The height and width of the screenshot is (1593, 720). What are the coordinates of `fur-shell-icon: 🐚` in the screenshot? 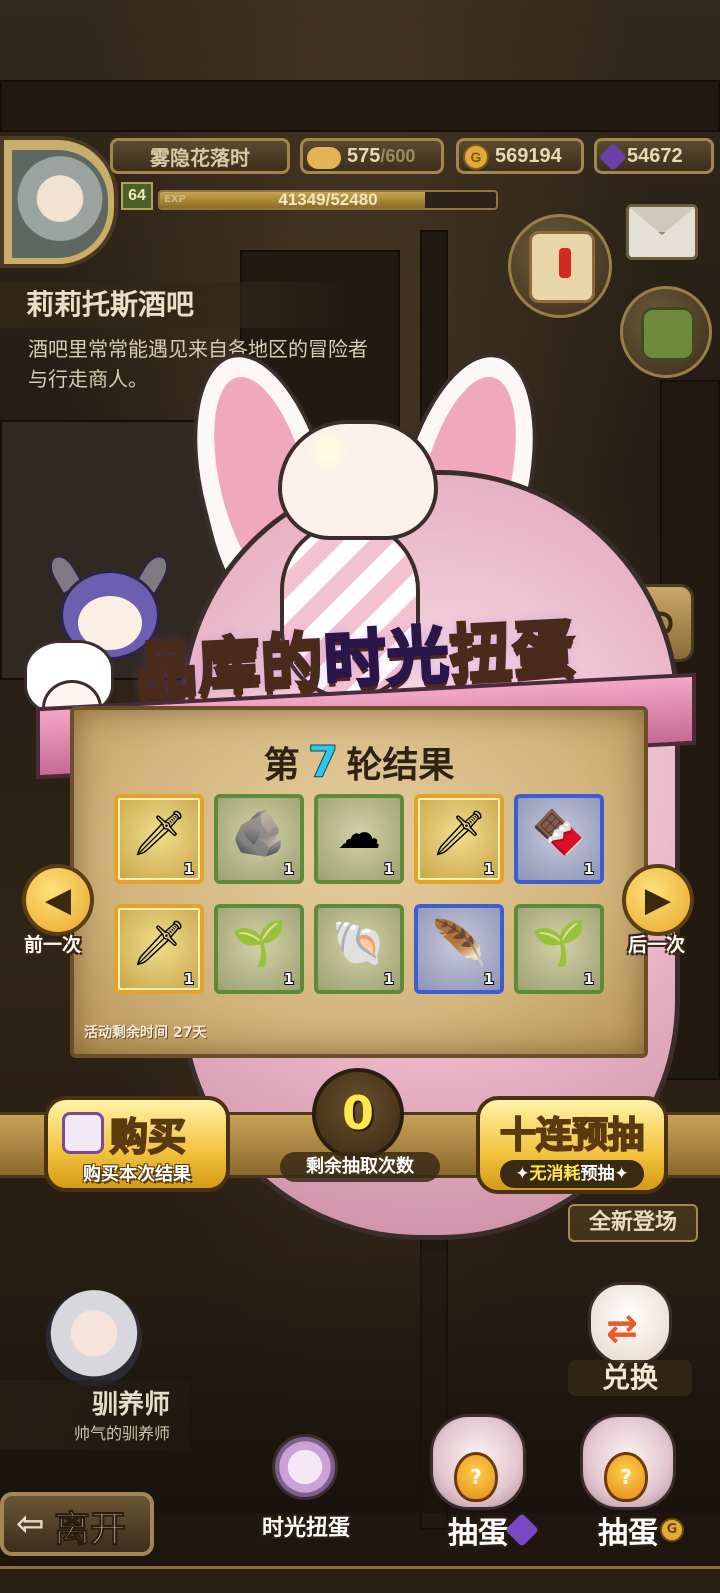 It's located at (359, 944).